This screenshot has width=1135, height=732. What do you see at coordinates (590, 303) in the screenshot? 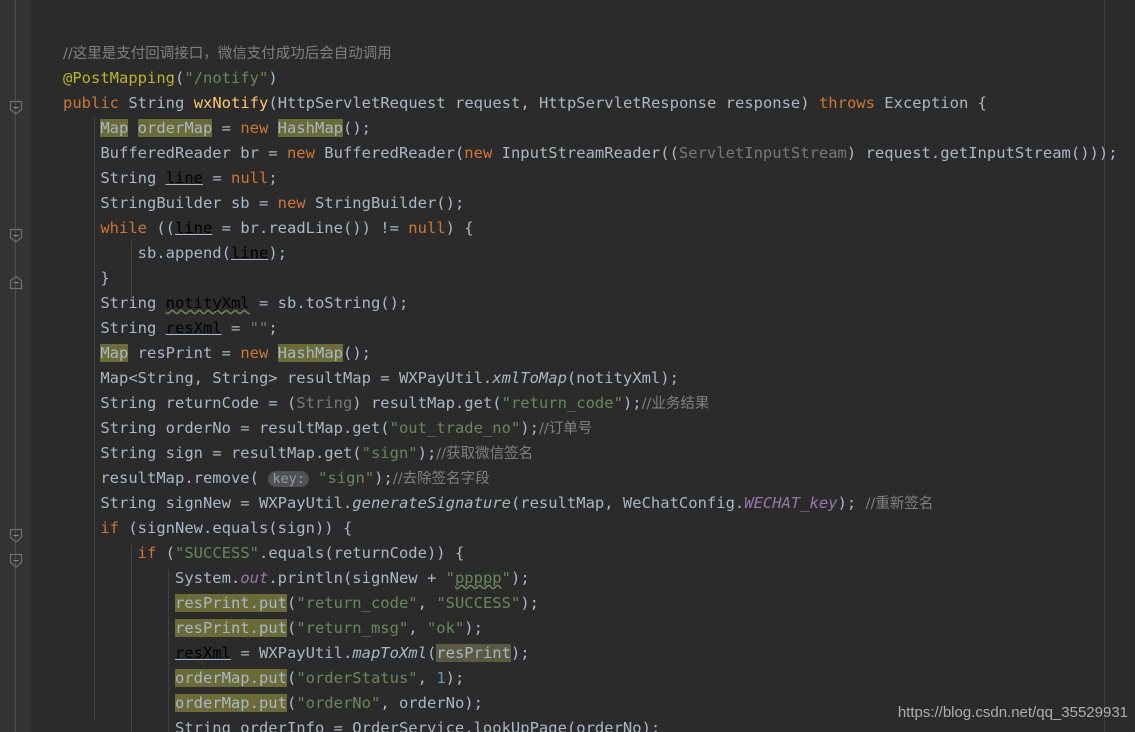
I see `code-line: String notityXml = sb.toString();` at bounding box center [590, 303].